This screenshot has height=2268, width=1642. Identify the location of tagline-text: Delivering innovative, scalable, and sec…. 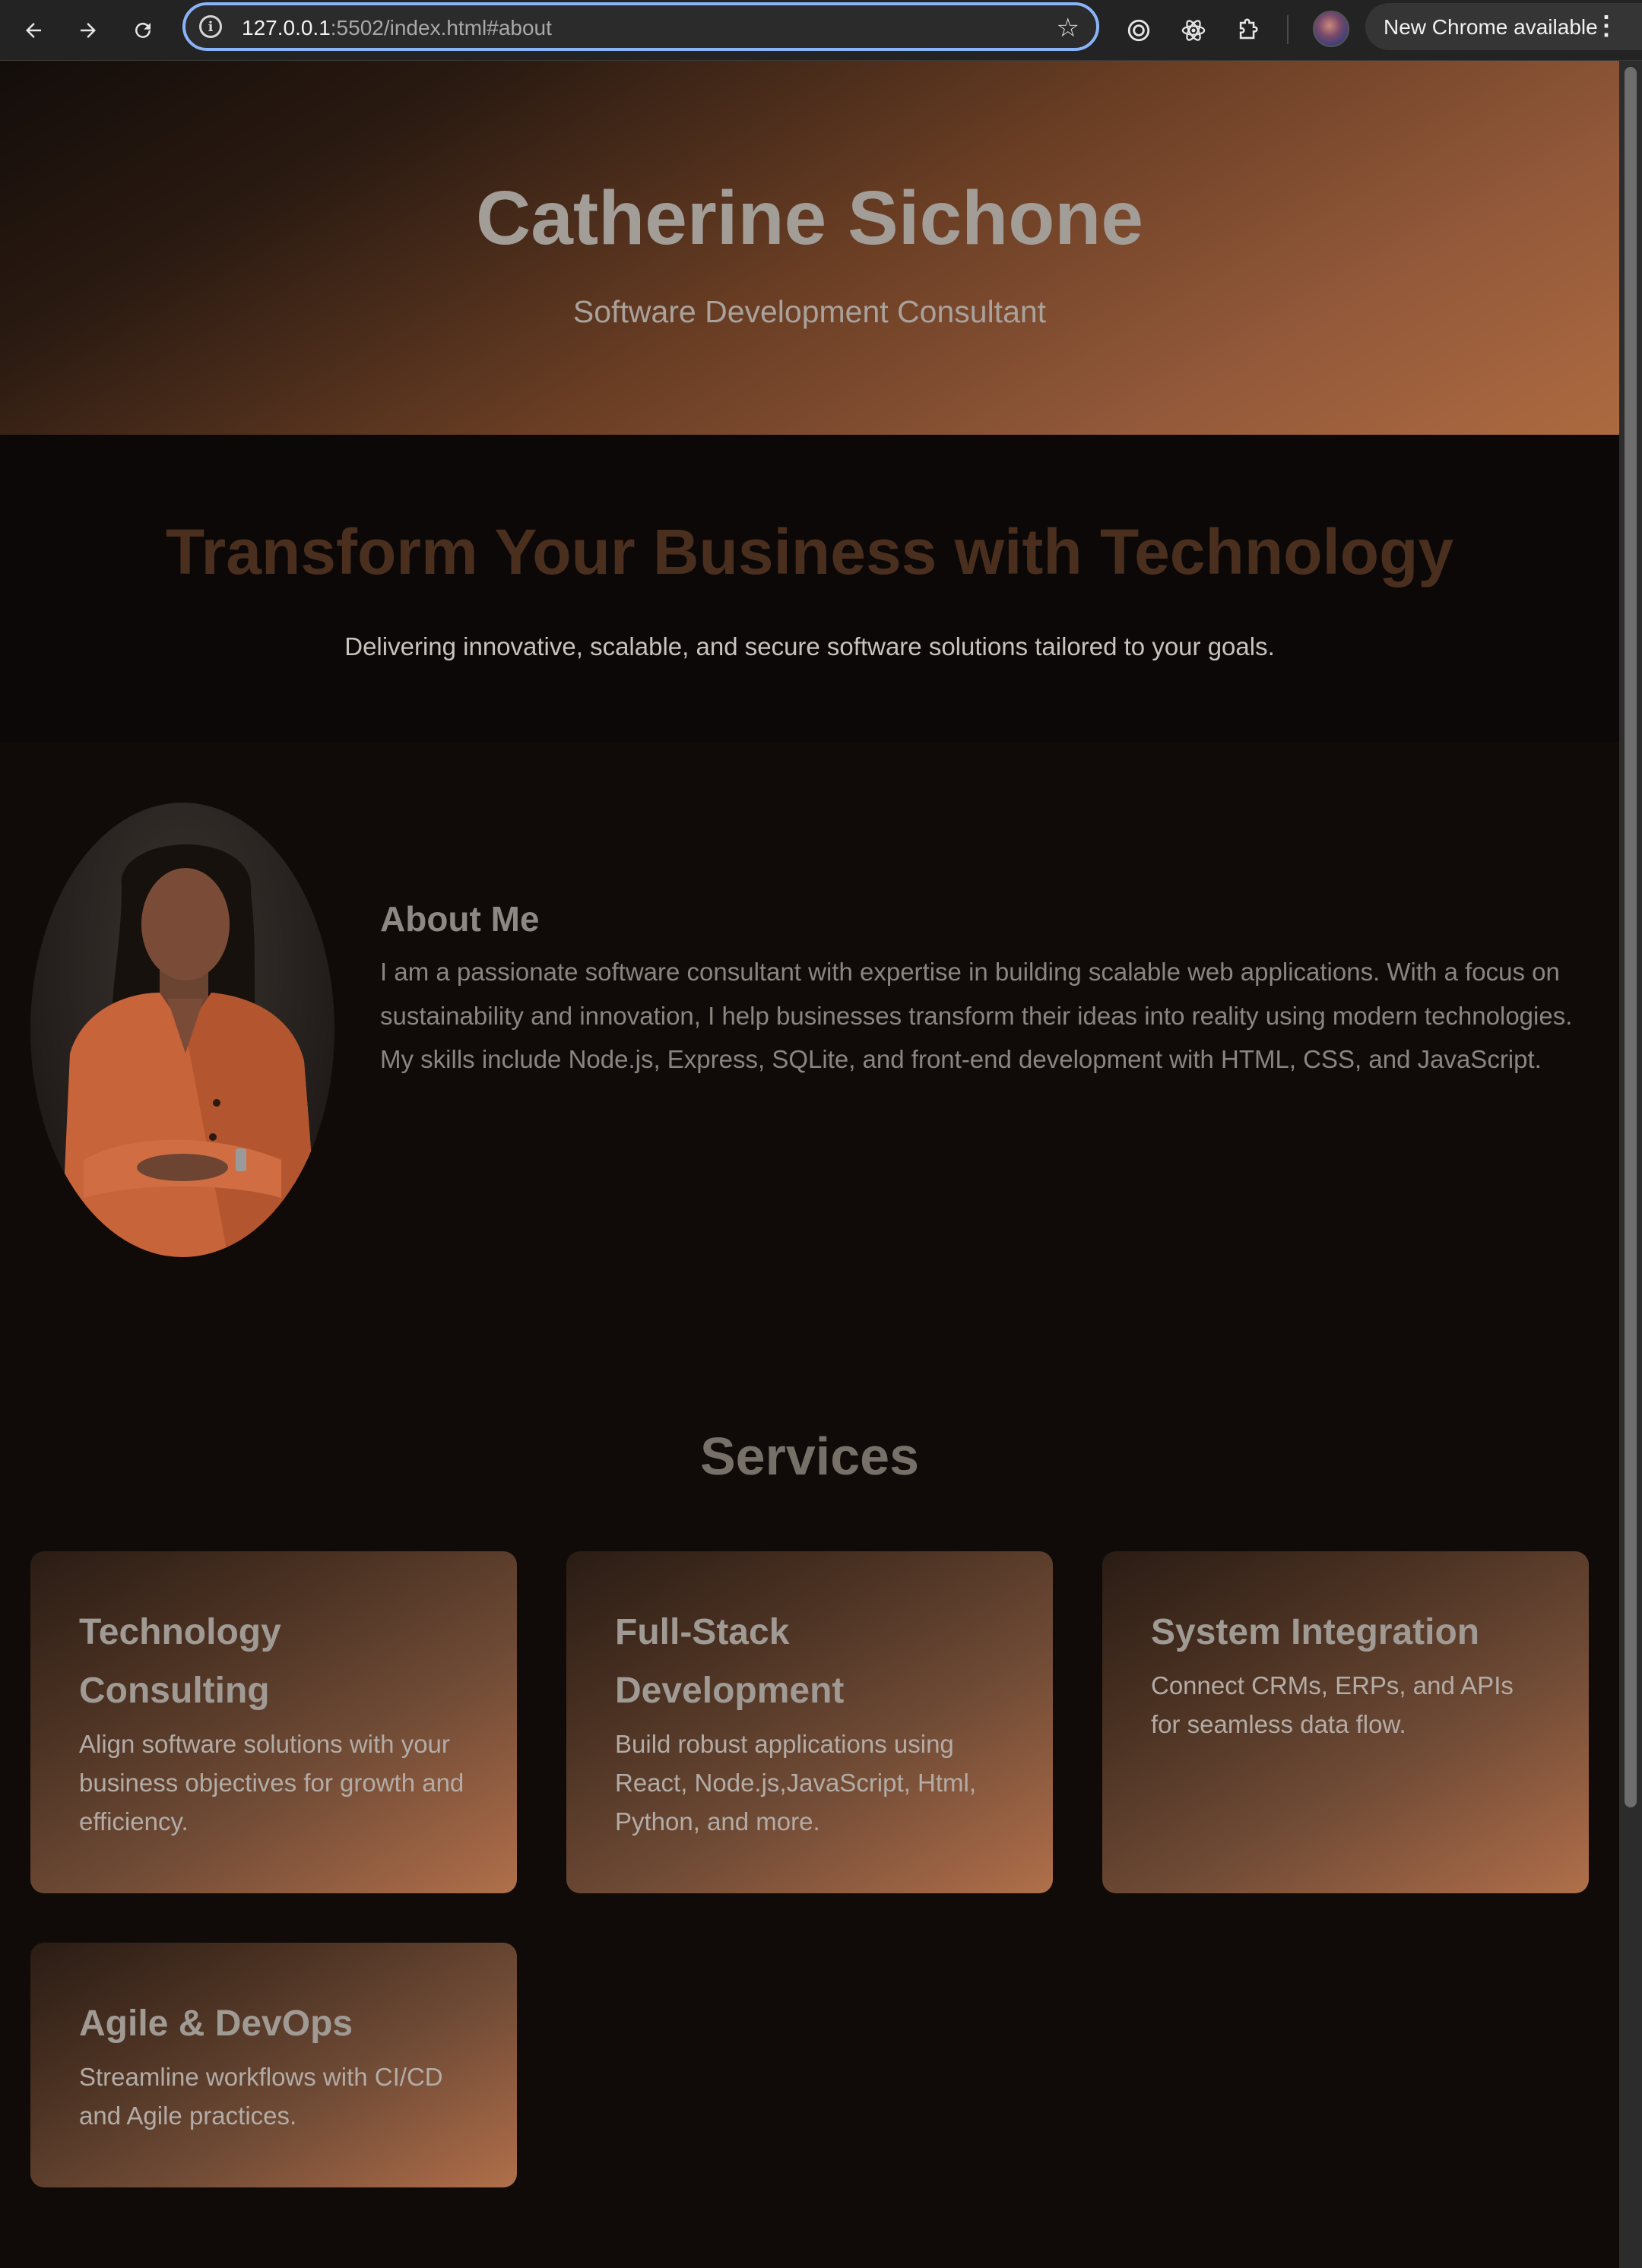
(809, 646).